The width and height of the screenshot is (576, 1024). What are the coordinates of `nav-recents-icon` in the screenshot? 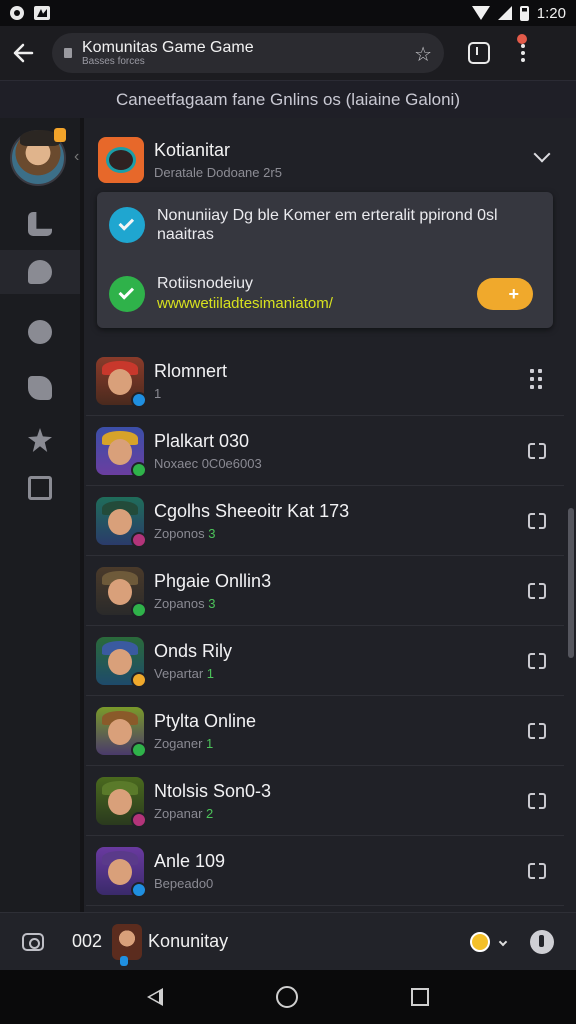 It's located at (420, 997).